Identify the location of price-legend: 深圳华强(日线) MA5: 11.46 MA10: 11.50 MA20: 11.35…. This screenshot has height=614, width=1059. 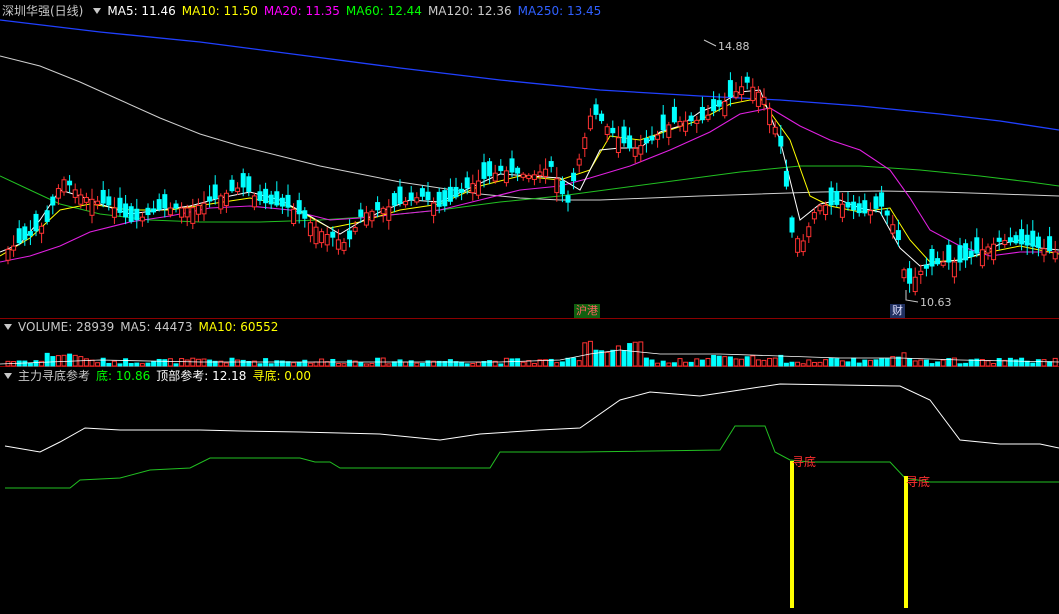
(303, 11).